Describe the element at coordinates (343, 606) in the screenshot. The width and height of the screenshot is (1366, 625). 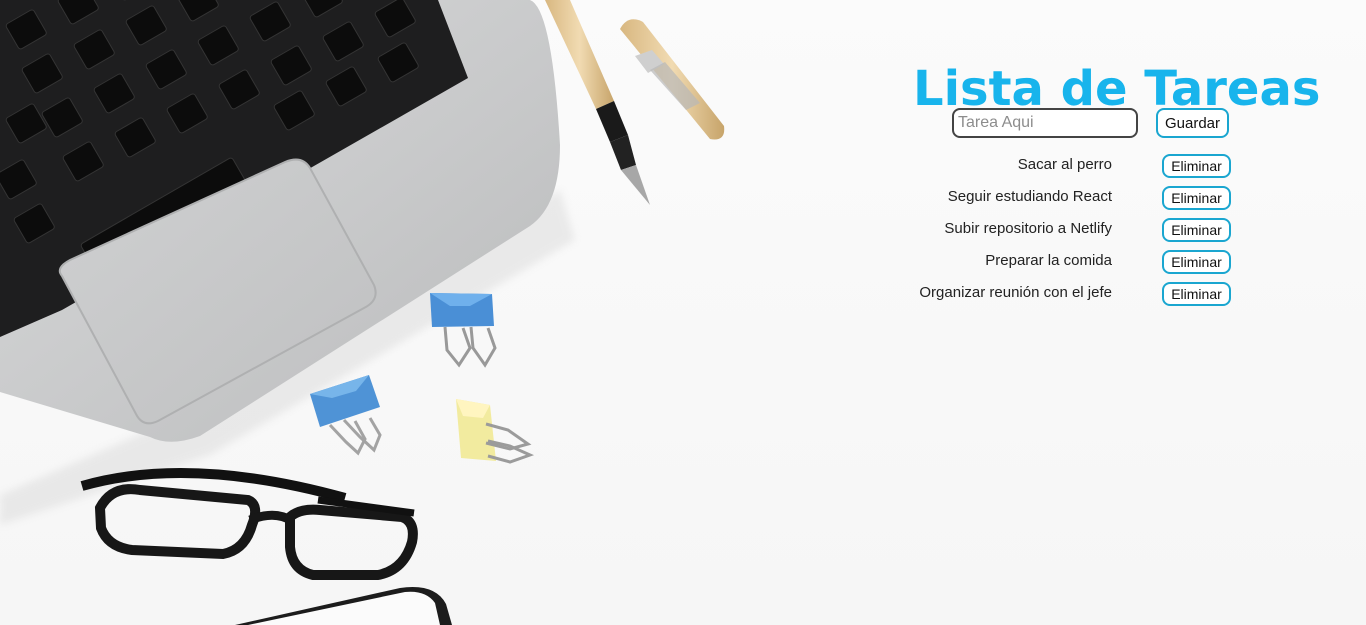
I see `clipboard` at that location.